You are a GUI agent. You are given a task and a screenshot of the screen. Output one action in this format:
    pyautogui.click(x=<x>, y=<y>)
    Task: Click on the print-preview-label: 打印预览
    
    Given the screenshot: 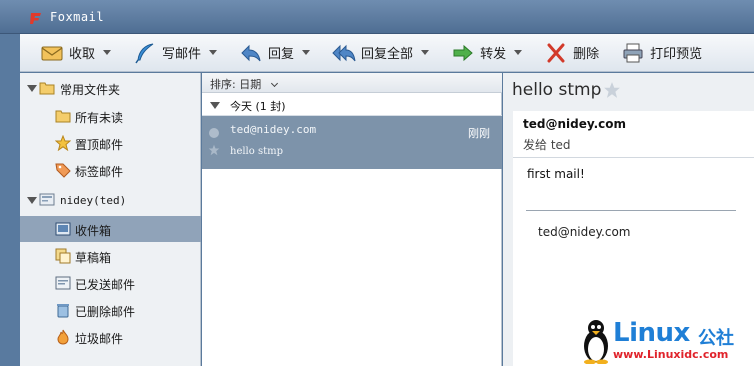 What is the action you would take?
    pyautogui.click(x=676, y=54)
    